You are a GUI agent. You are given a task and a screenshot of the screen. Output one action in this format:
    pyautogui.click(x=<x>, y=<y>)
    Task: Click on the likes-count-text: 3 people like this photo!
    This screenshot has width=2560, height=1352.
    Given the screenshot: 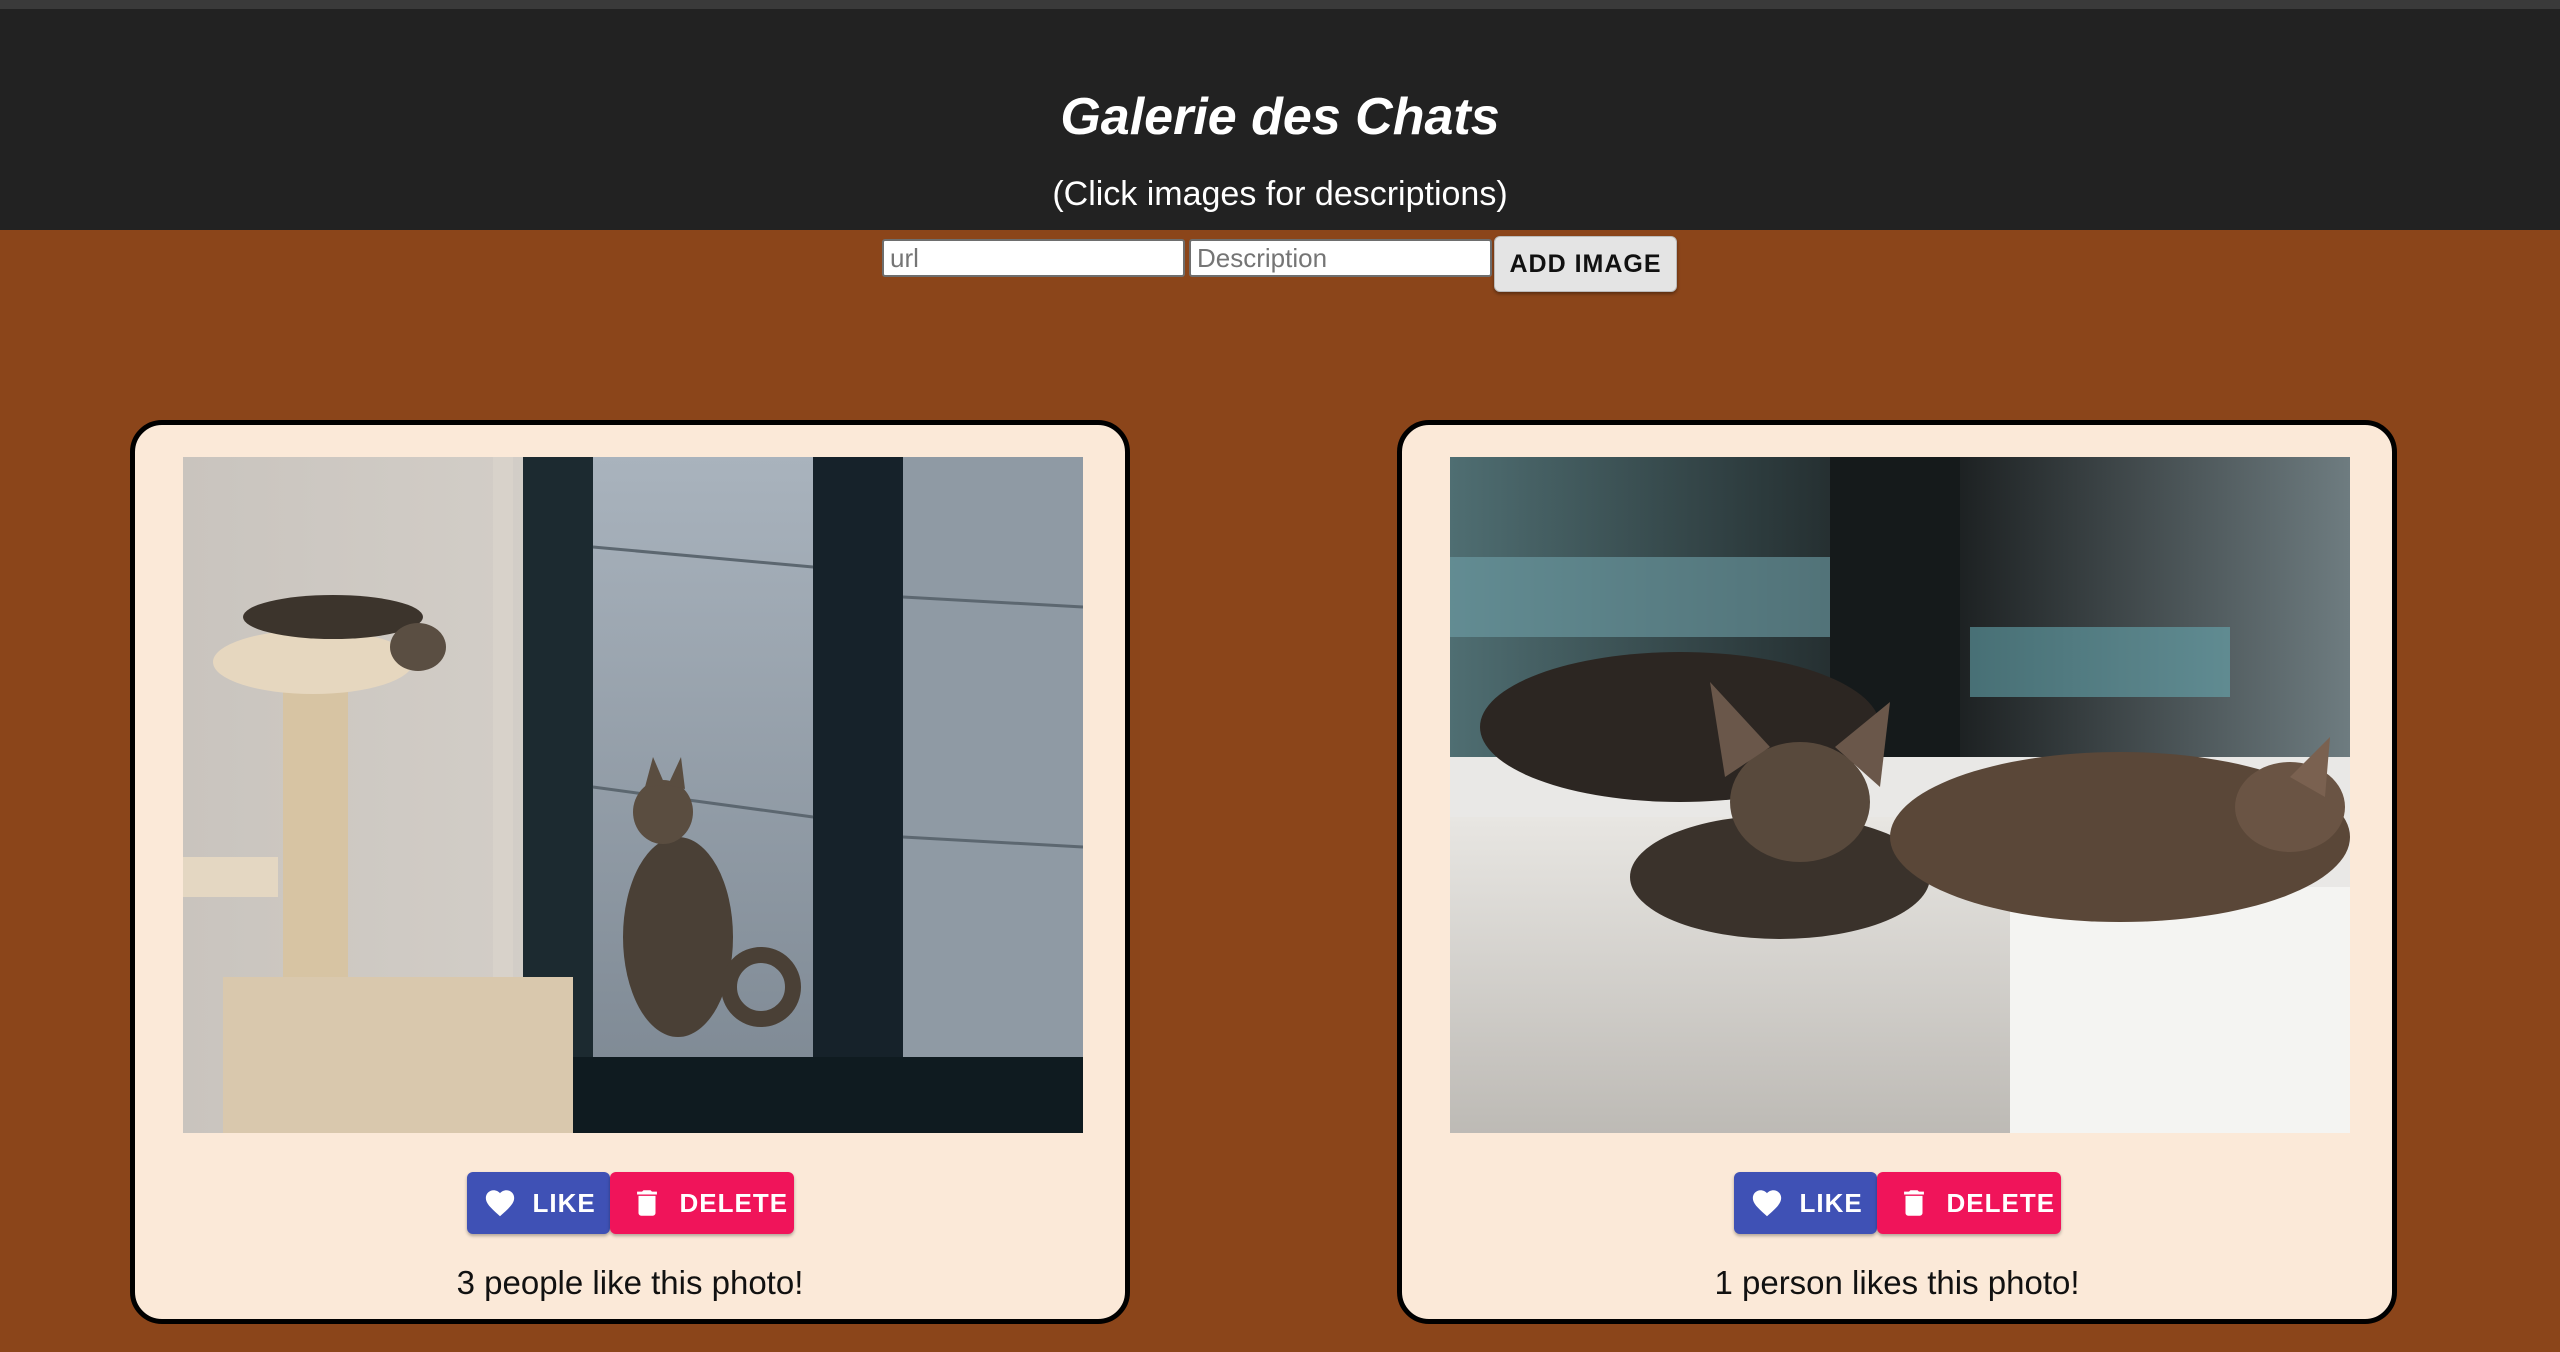 What is the action you would take?
    pyautogui.click(x=630, y=1282)
    